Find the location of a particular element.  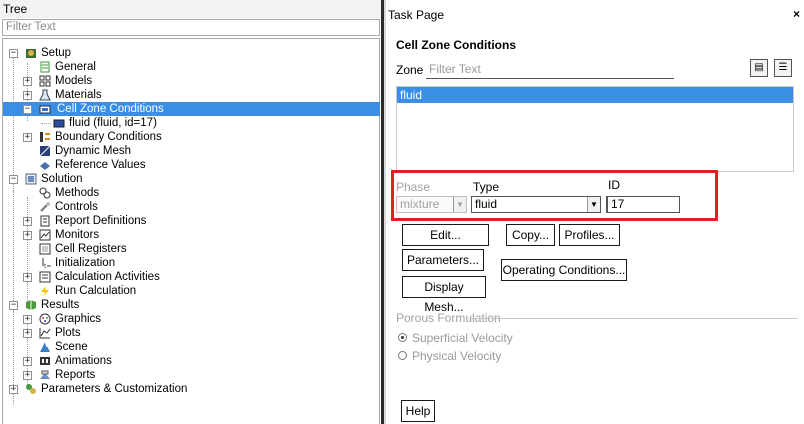

zone-list-item: fluid is located at coordinates (595, 95).